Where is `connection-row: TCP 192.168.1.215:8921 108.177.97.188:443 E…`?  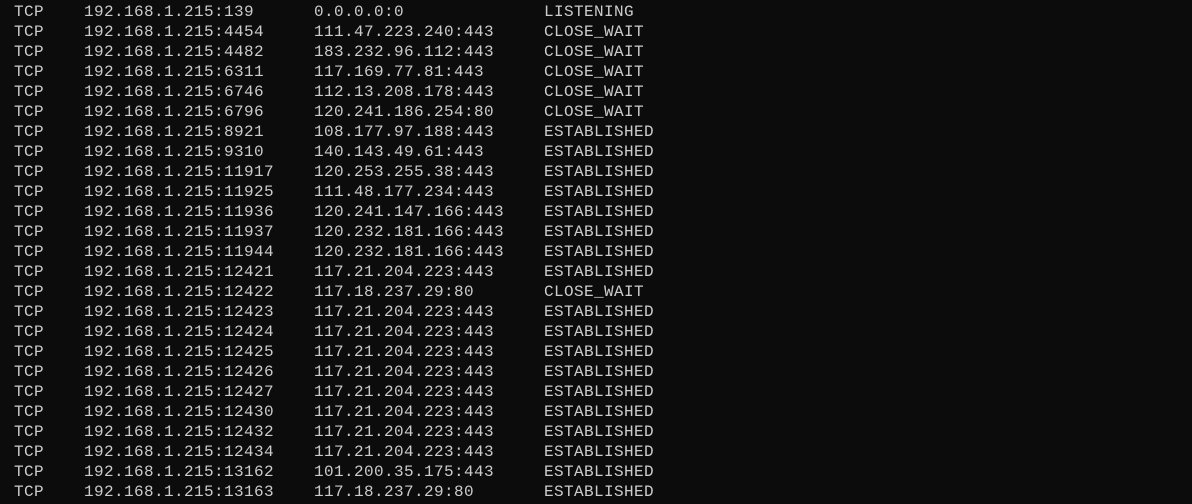
connection-row: TCP 192.168.1.215:8921 108.177.97.188:443 E… is located at coordinates (596, 132).